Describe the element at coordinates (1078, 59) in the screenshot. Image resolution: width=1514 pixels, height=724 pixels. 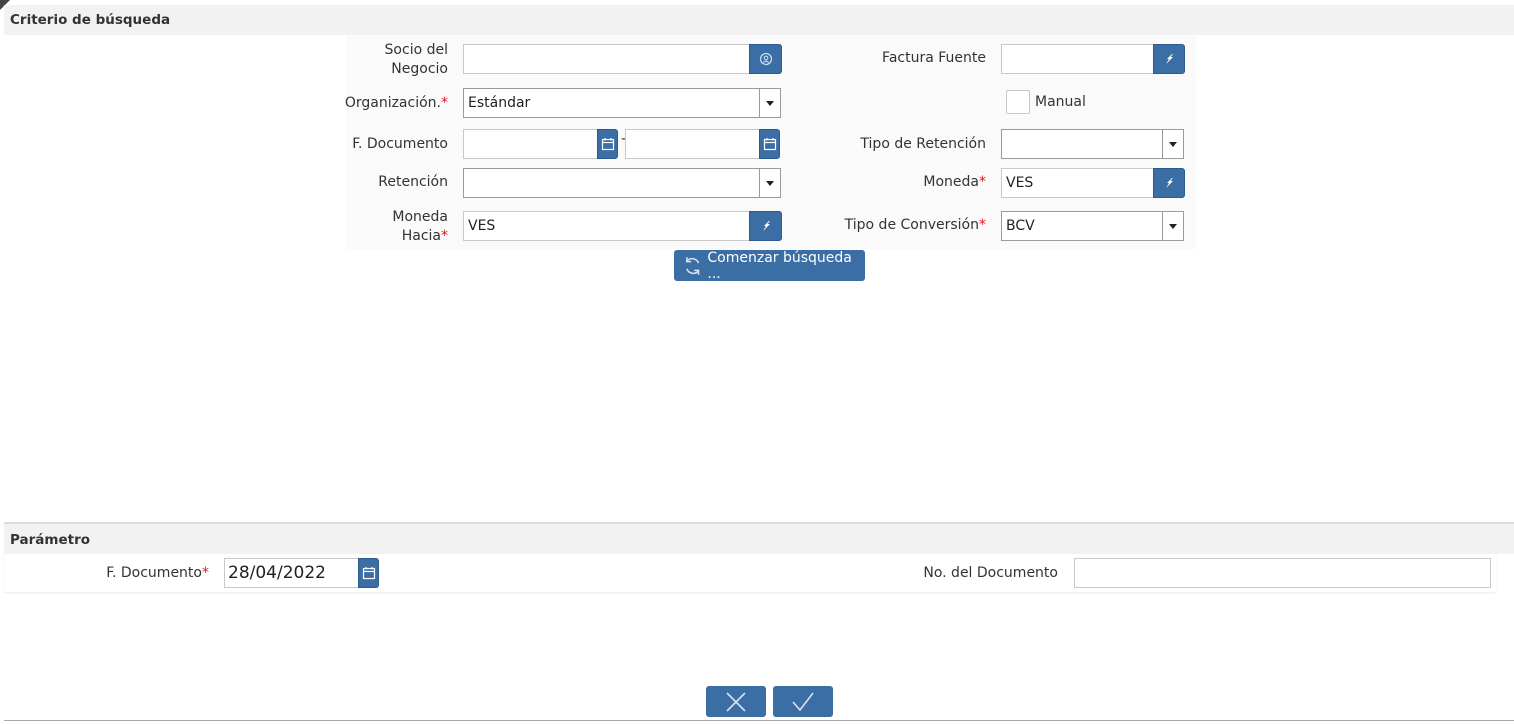
I see `source-invoice-input` at that location.